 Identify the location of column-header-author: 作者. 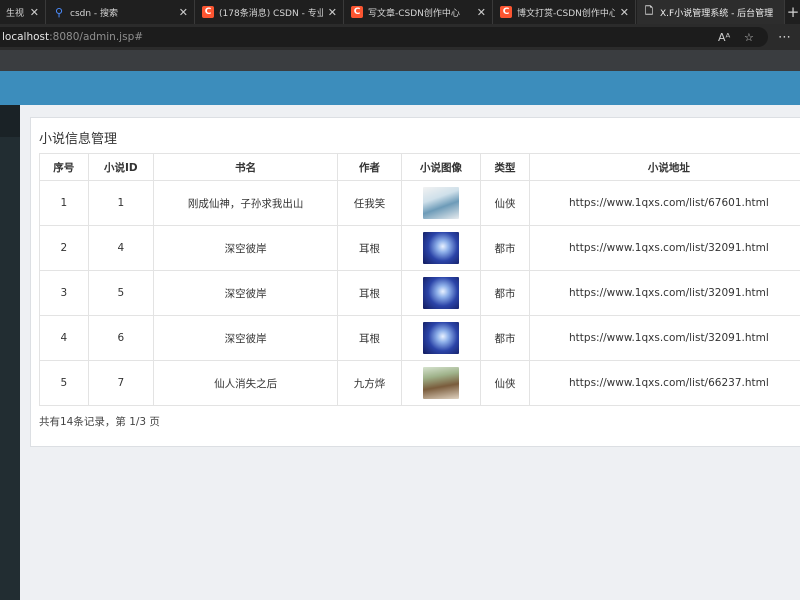
(369, 167).